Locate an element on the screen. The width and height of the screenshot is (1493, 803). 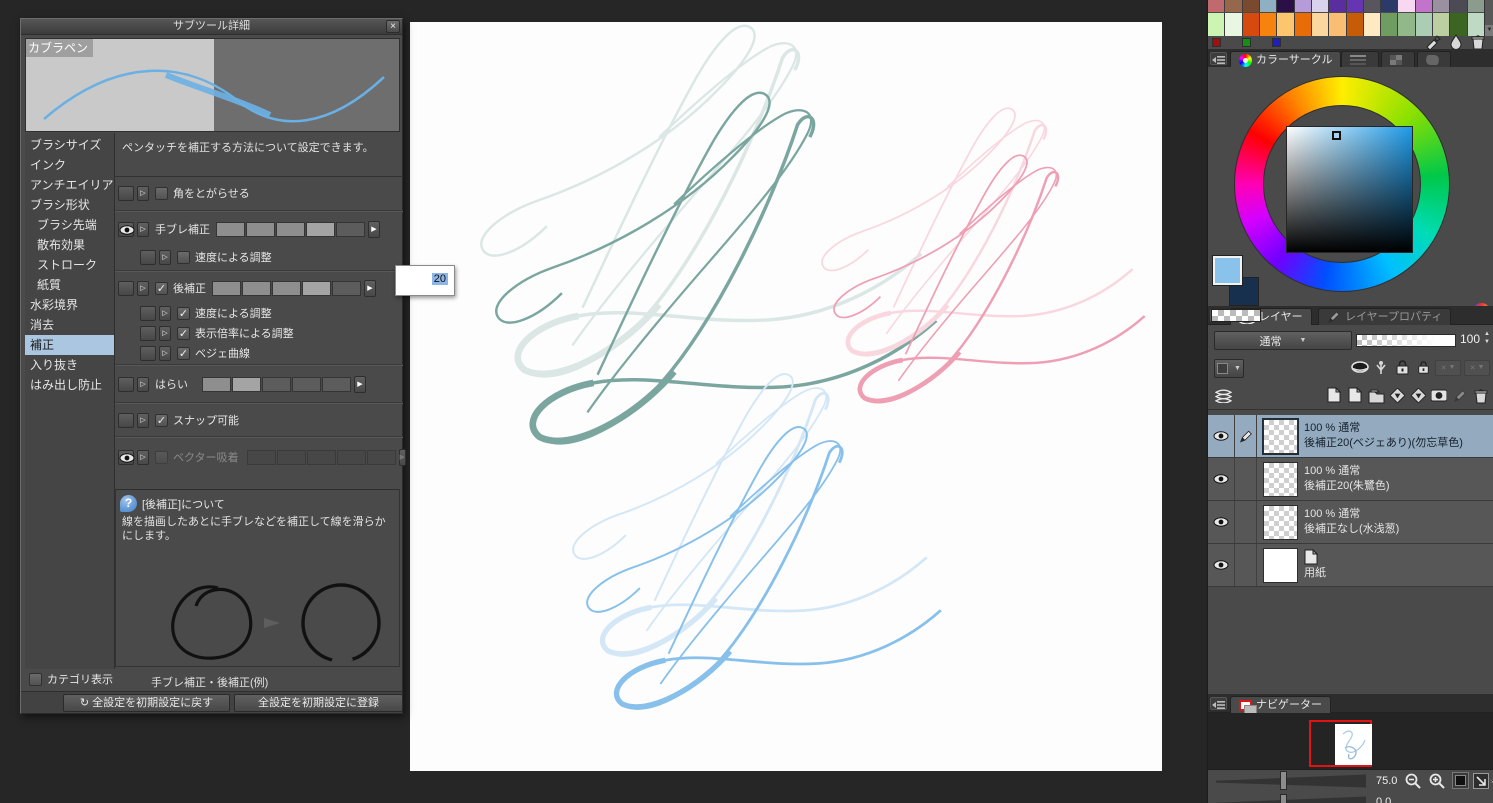
quick-swatch-blue is located at coordinates (1276, 42).